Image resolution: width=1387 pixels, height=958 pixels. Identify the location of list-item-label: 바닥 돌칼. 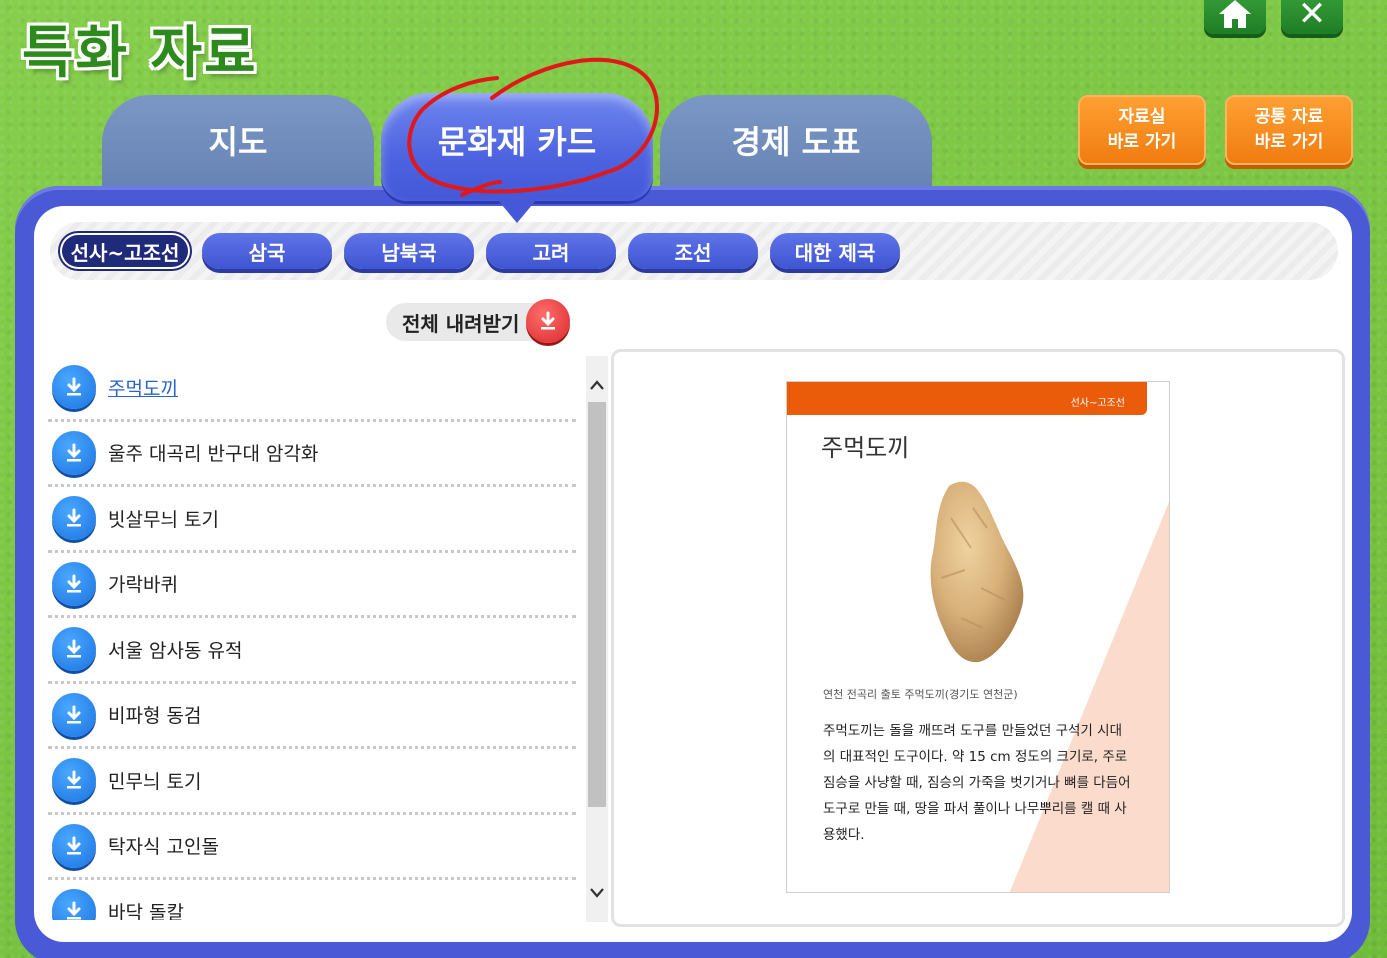
(146, 909).